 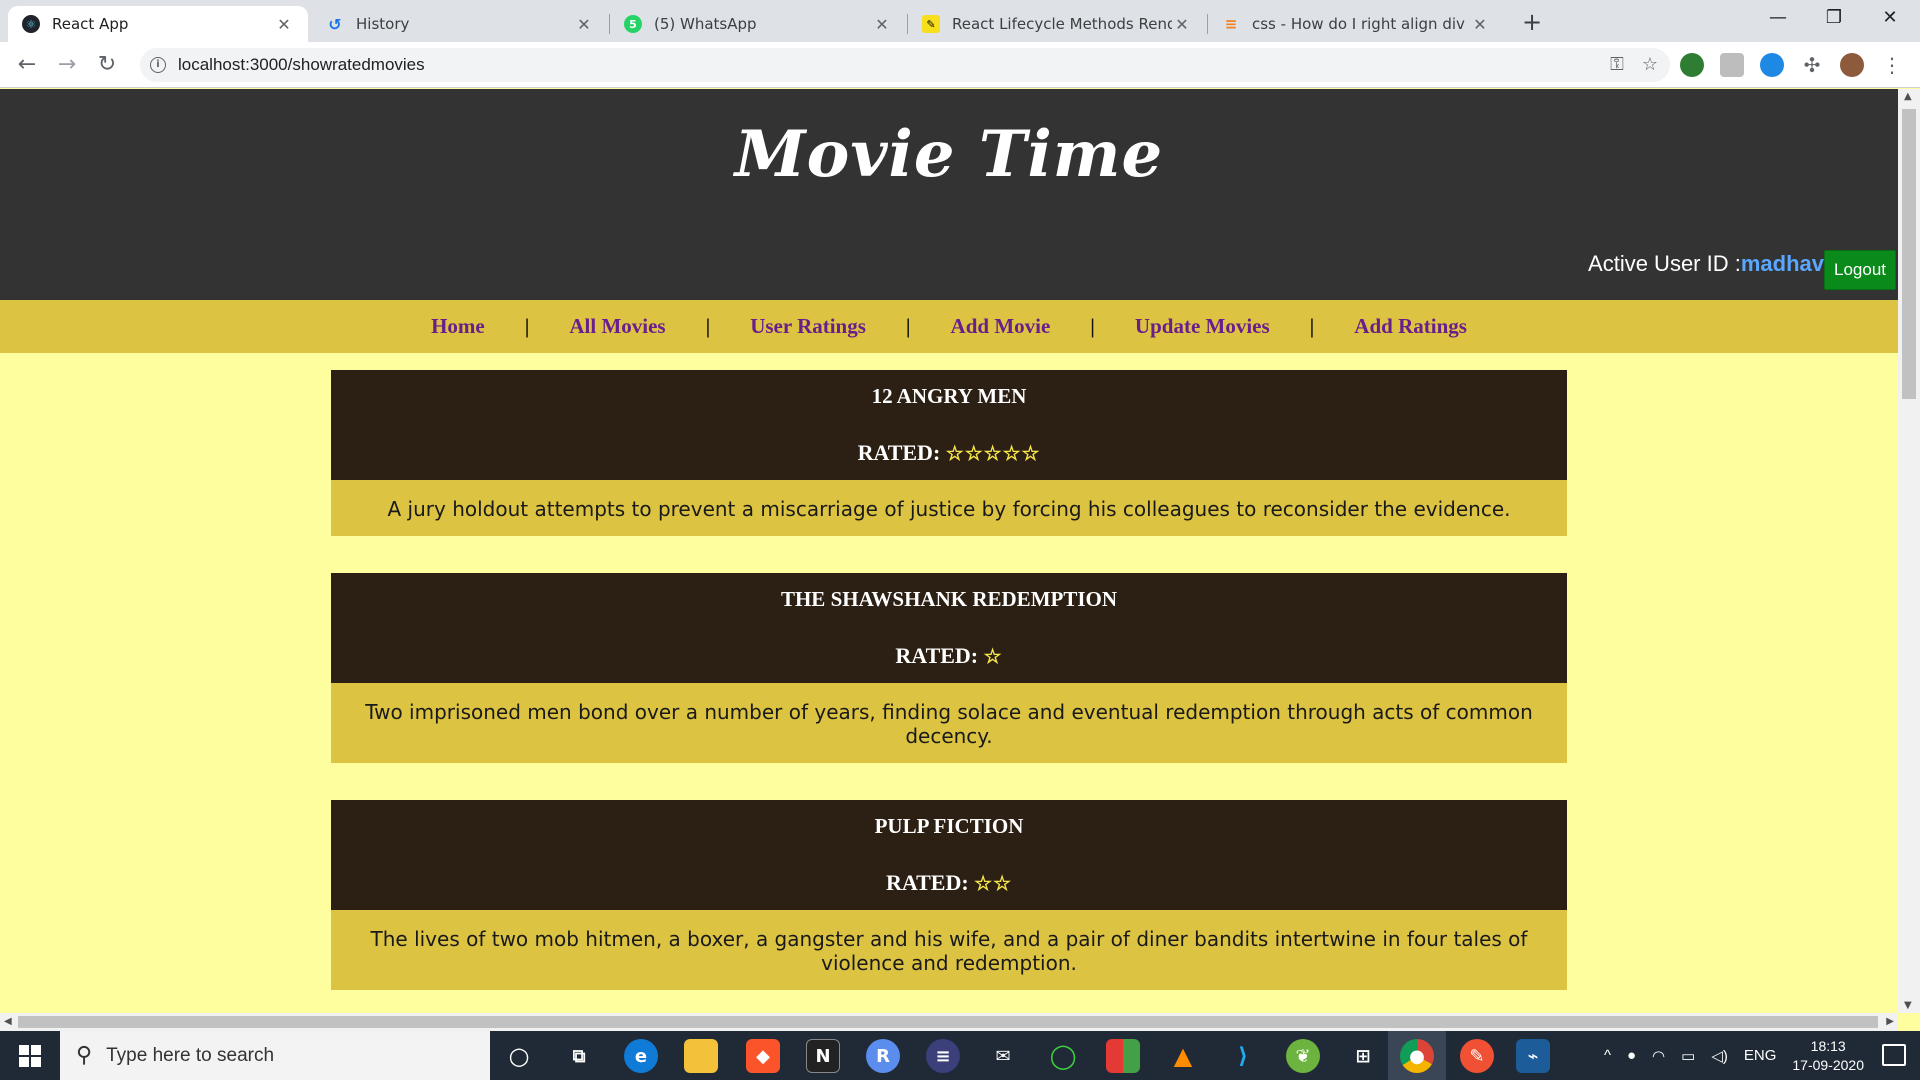 What do you see at coordinates (1909, 551) in the screenshot?
I see `vertical-scrollbar: ▲ ▼` at bounding box center [1909, 551].